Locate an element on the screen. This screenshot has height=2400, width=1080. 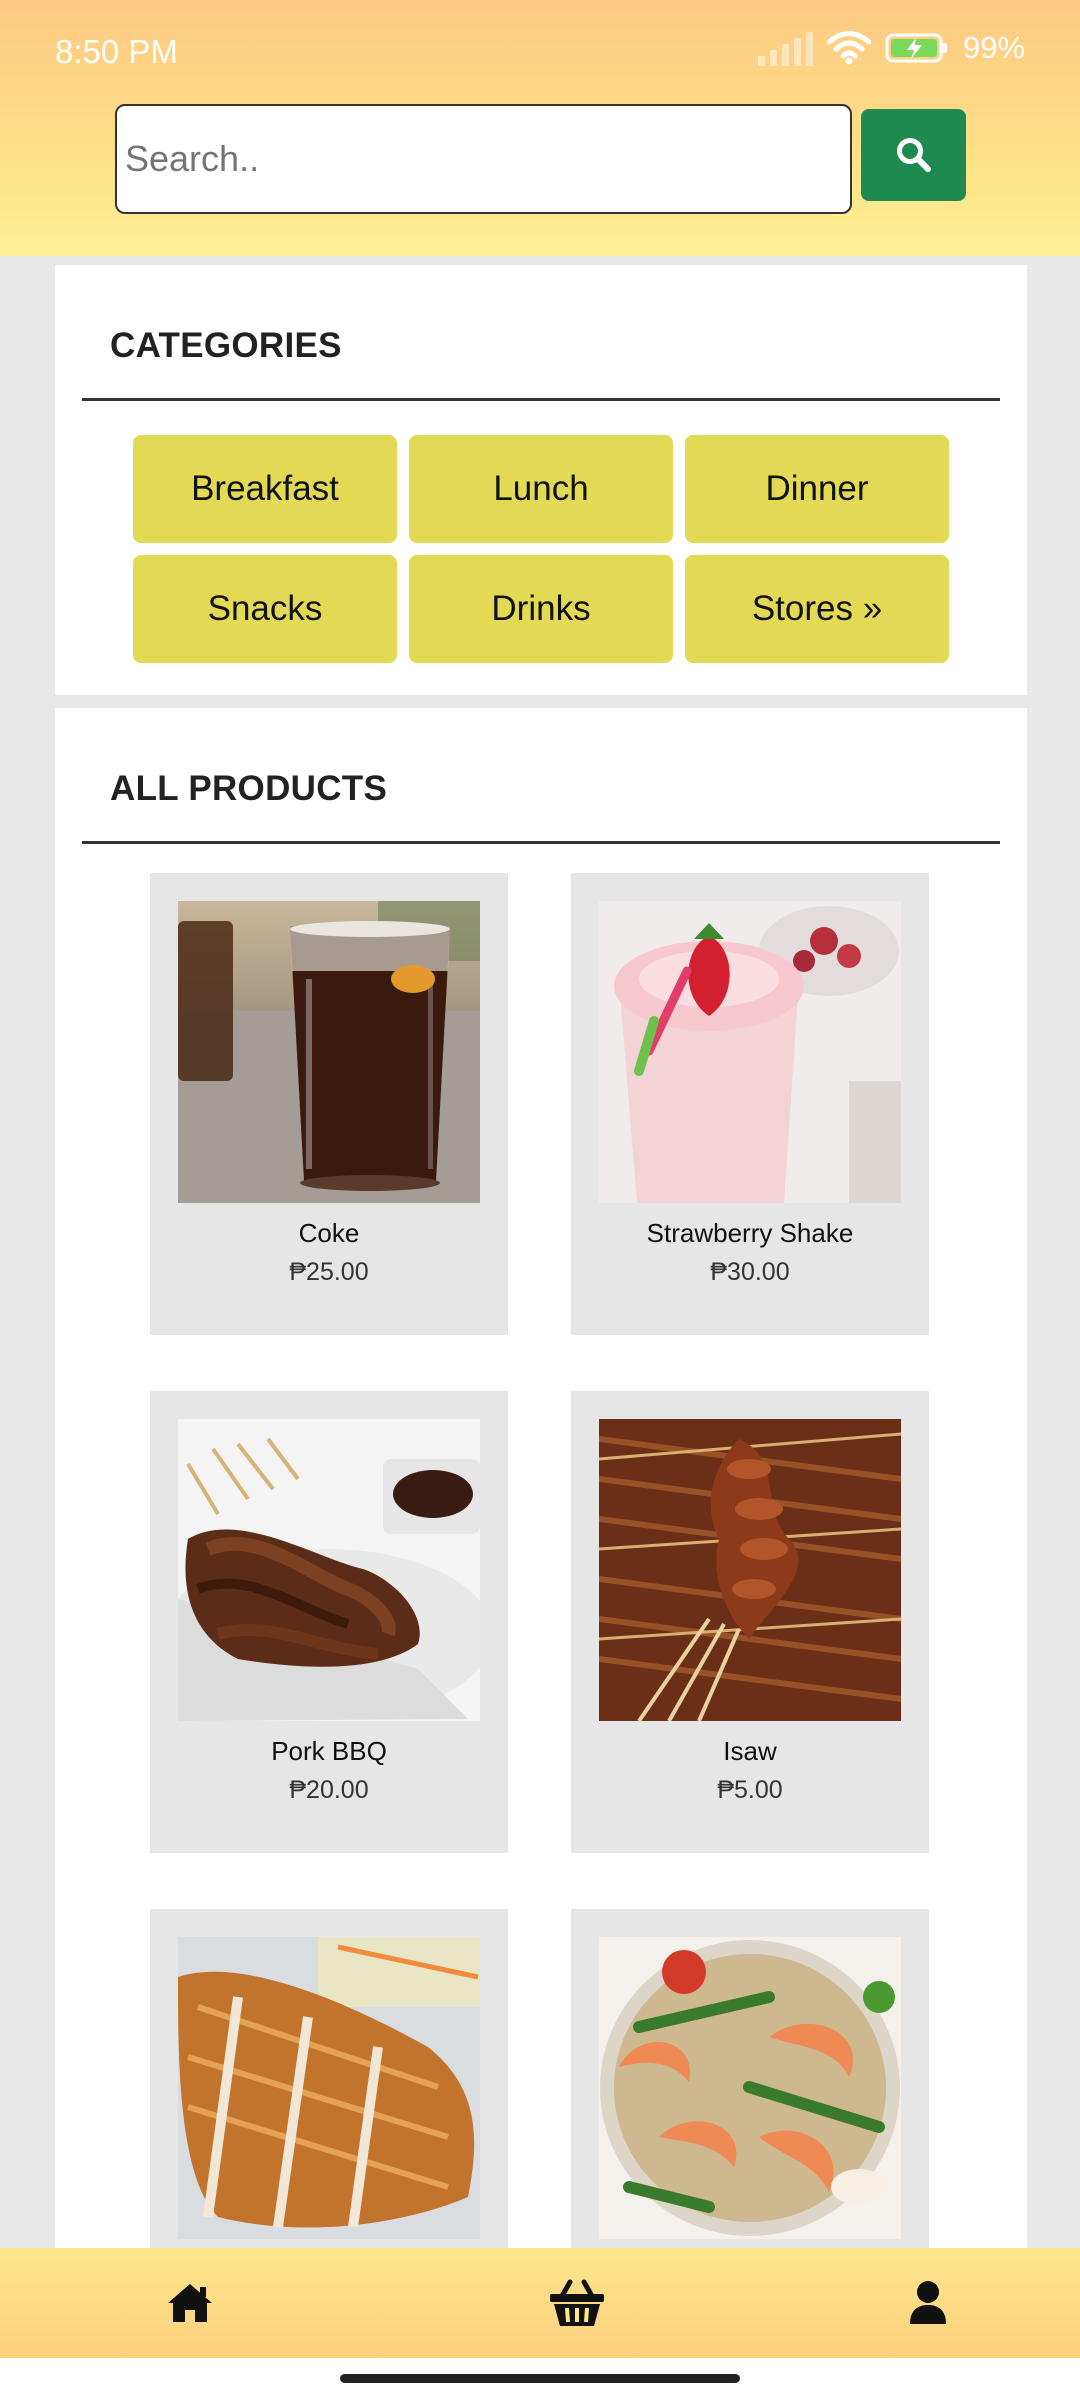
product-price: ₱30.00 is located at coordinates (750, 1272).